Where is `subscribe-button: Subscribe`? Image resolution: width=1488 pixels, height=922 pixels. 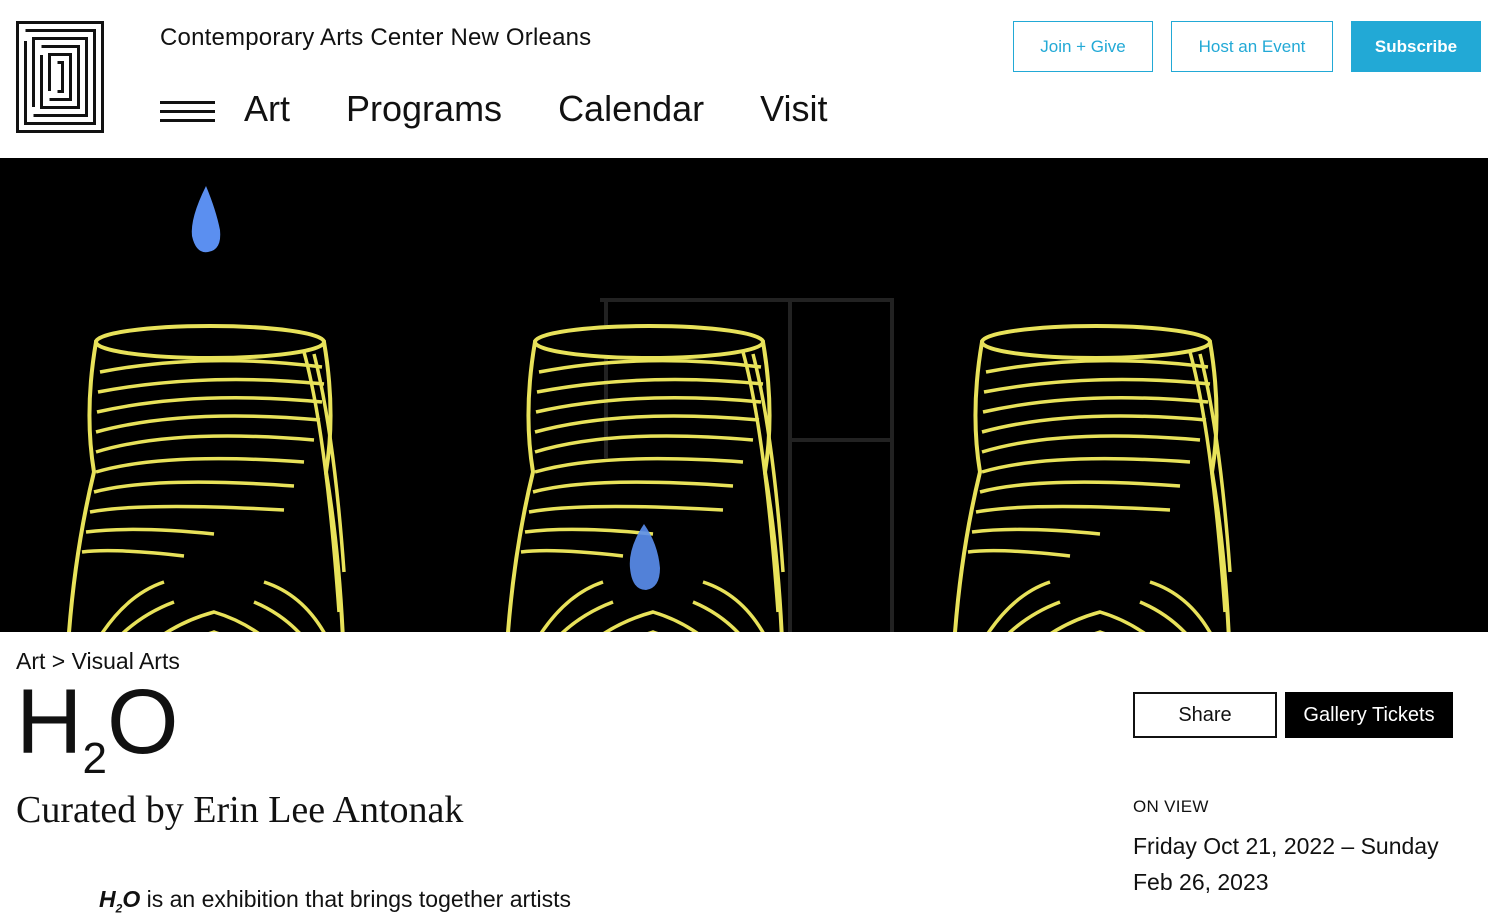
subscribe-button: Subscribe is located at coordinates (1416, 46).